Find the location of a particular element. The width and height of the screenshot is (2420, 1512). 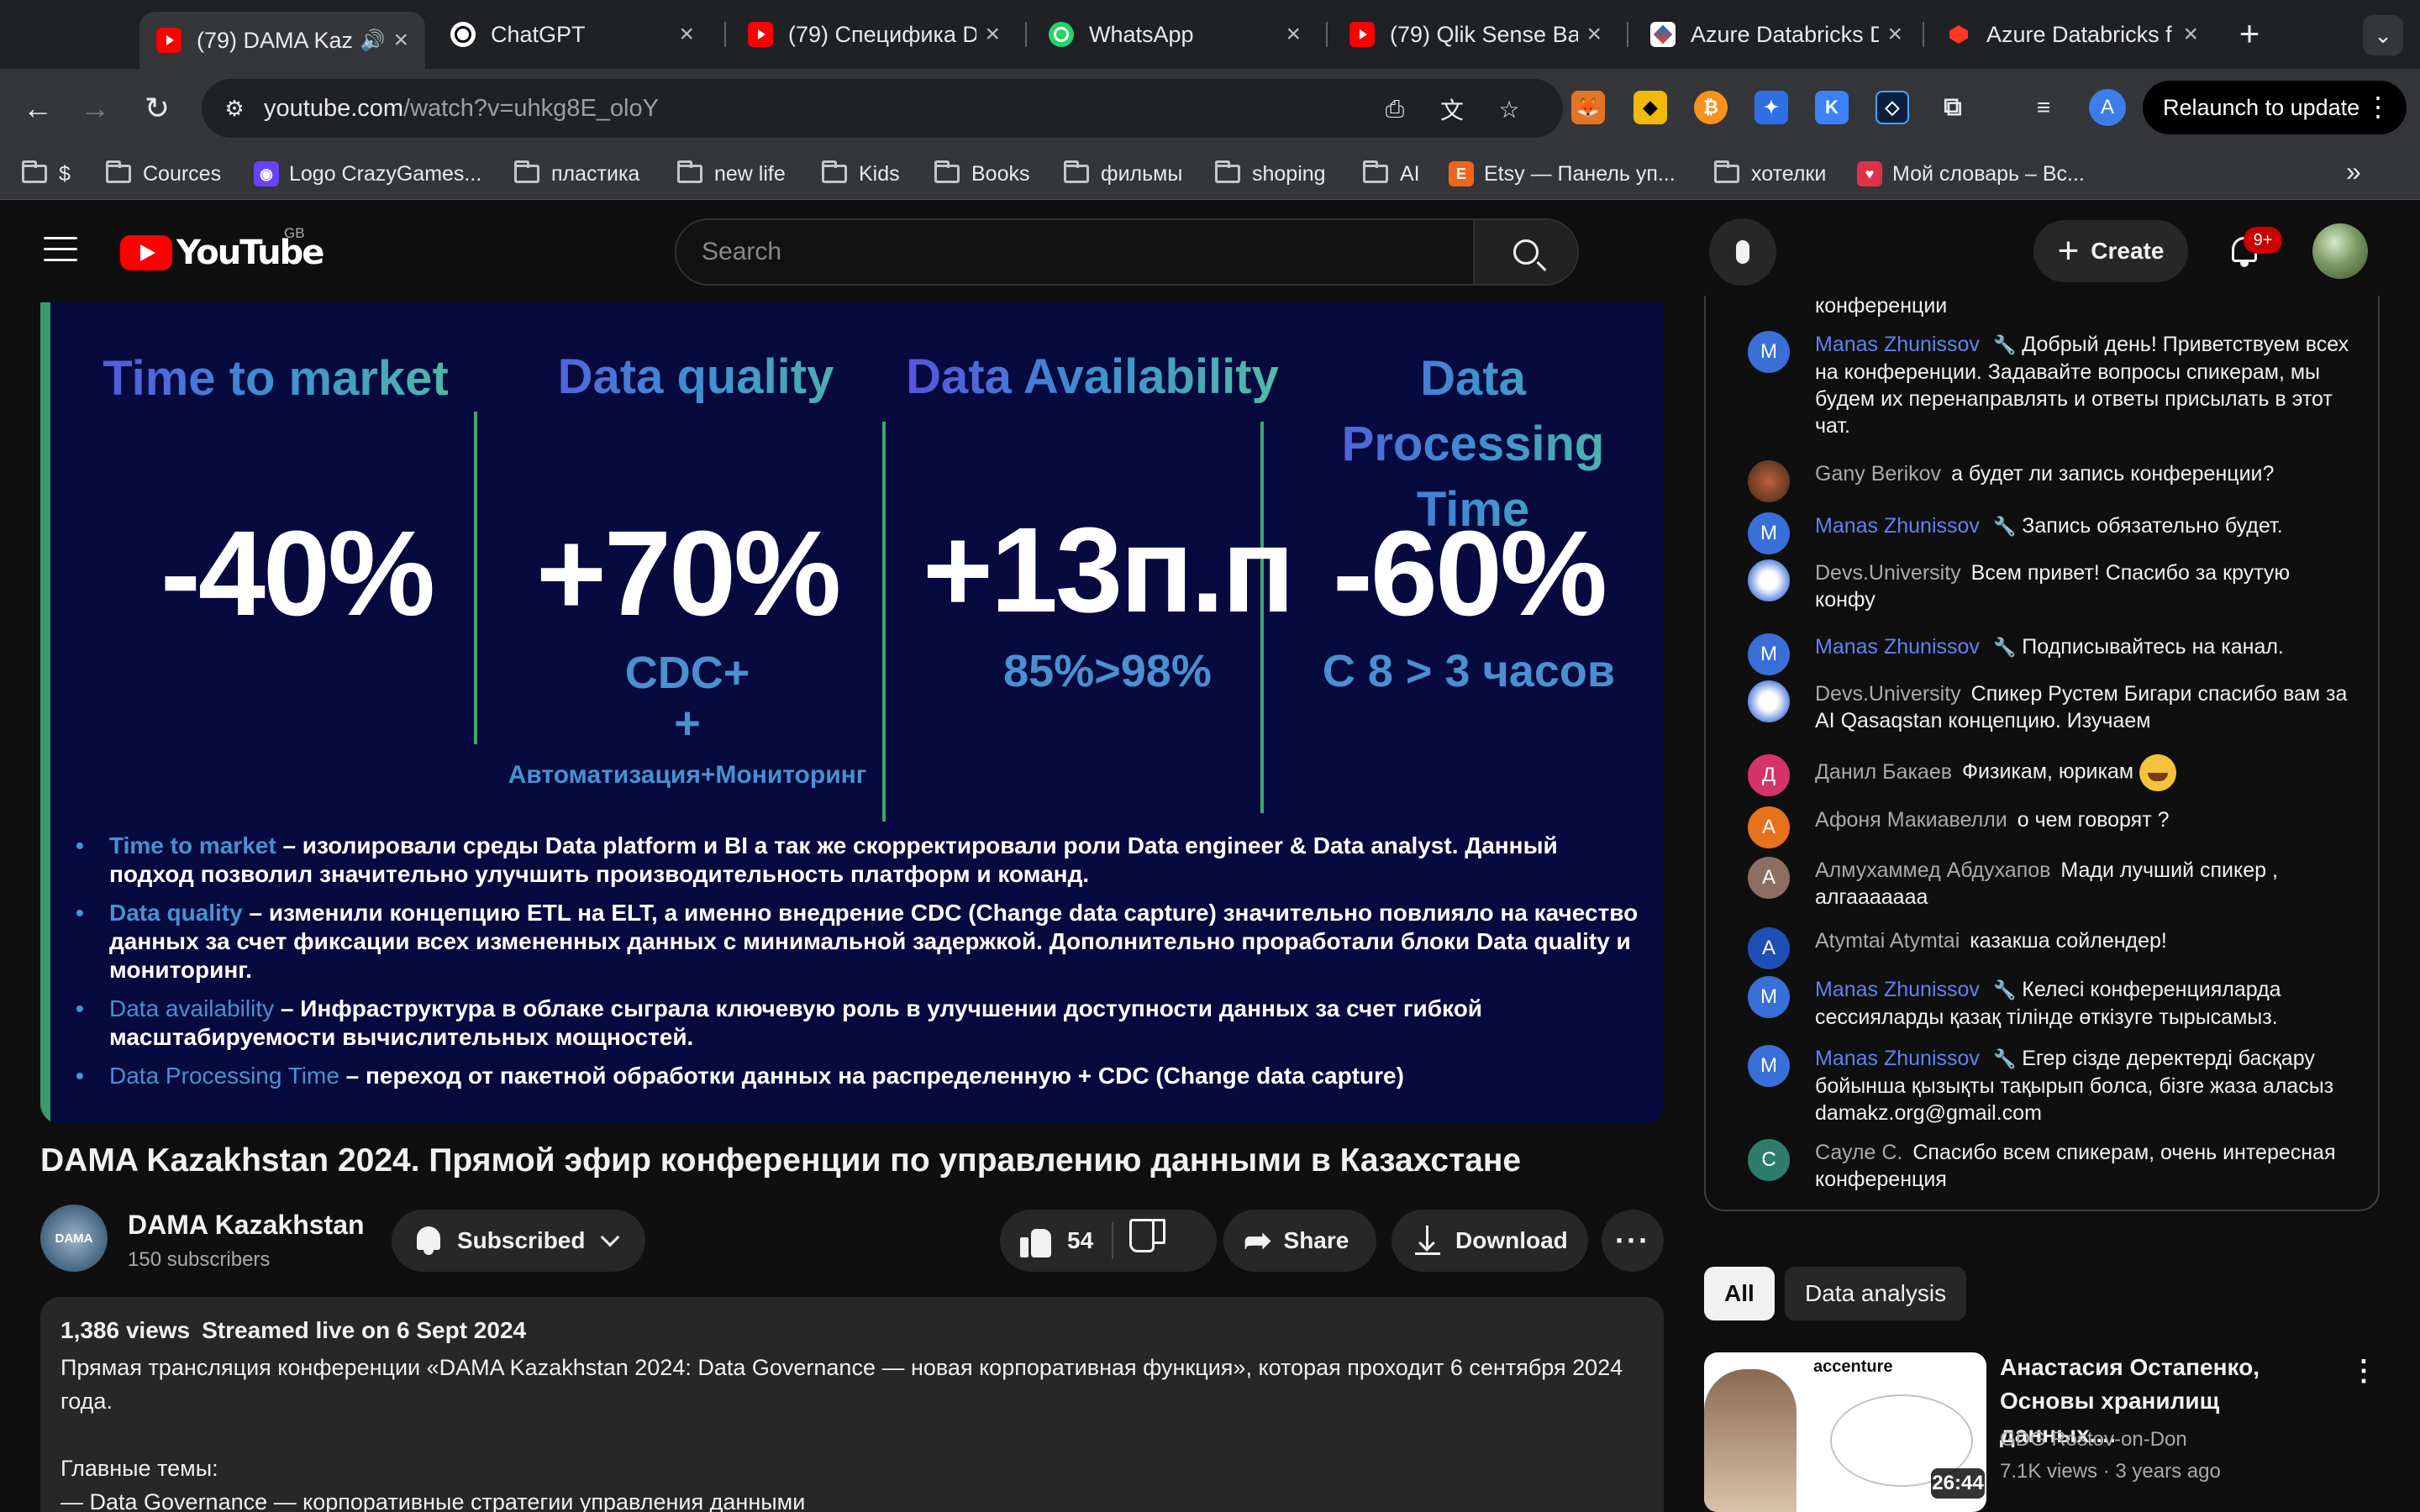

tab-chatgpt: ChatGPT × is located at coordinates (572, 34).